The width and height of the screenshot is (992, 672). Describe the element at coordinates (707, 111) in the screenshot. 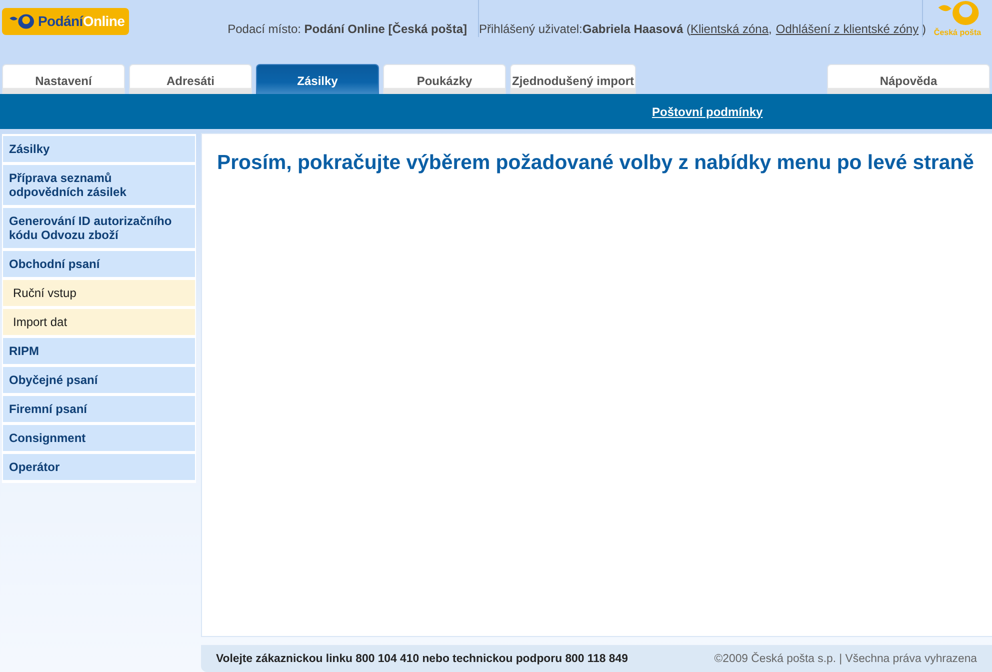

I see `postal-terms-link: Poštovní podmínky` at that location.